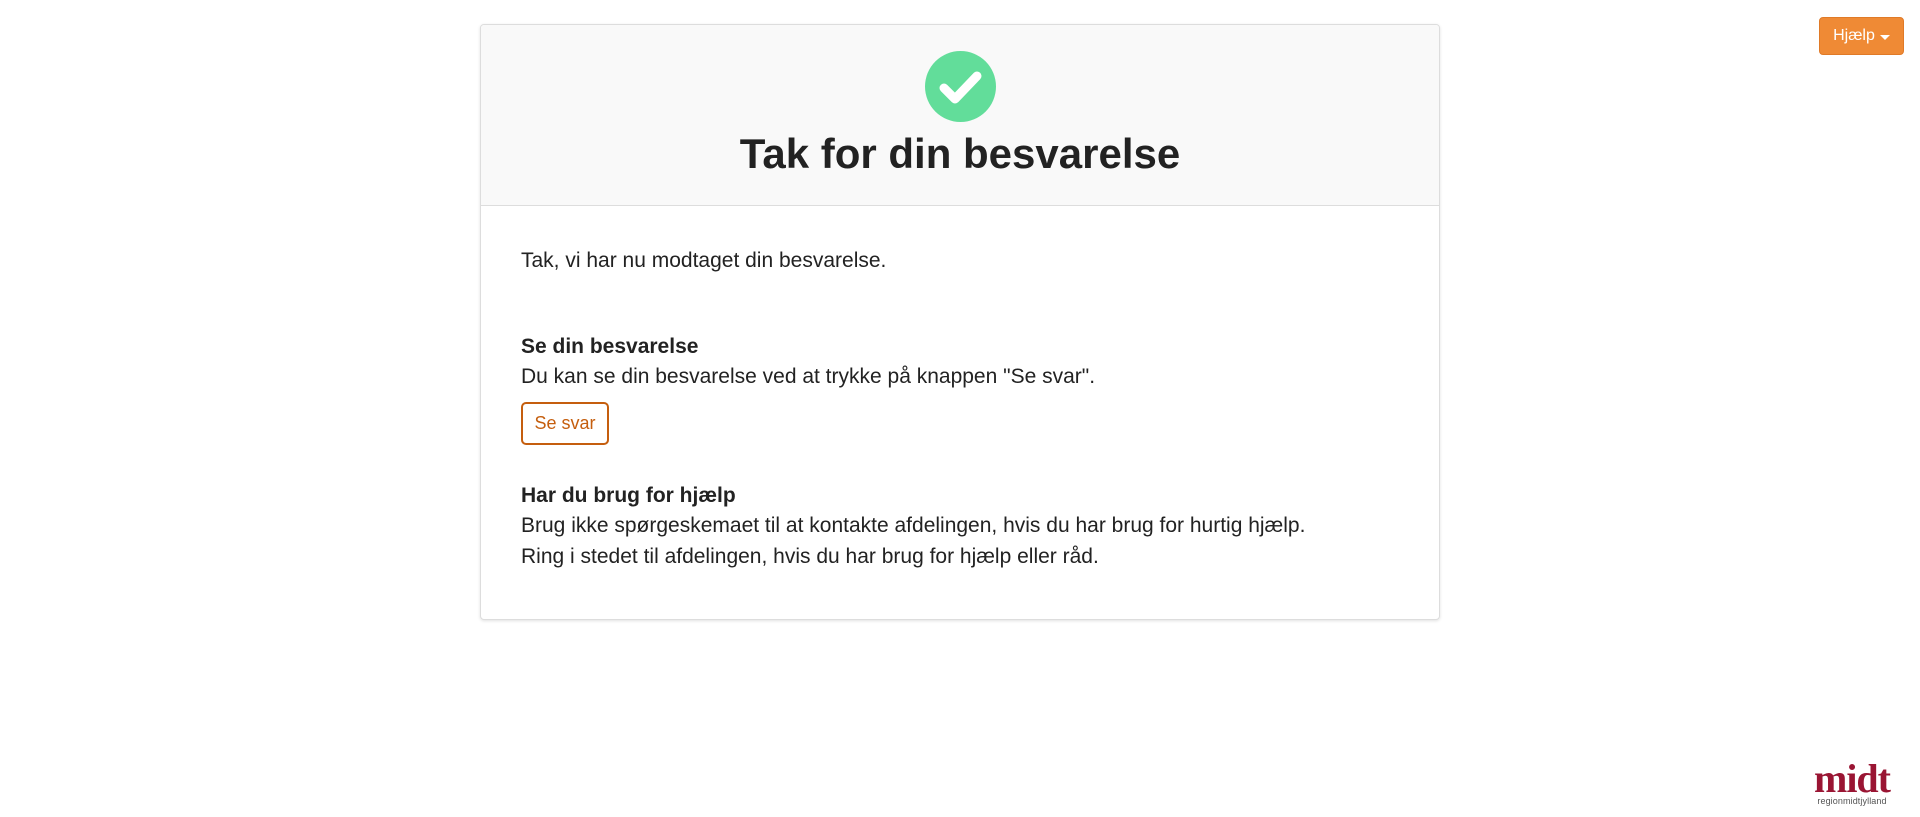 This screenshot has height=817, width=1920. I want to click on see-answers-button: Se svar, so click(565, 423).